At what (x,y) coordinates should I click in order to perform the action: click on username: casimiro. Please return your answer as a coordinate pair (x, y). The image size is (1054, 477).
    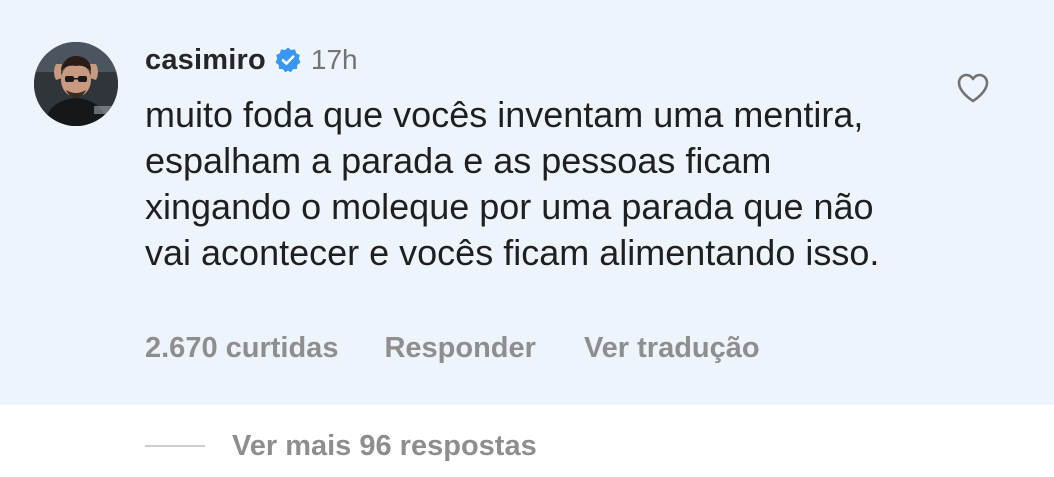
    Looking at the image, I should click on (205, 60).